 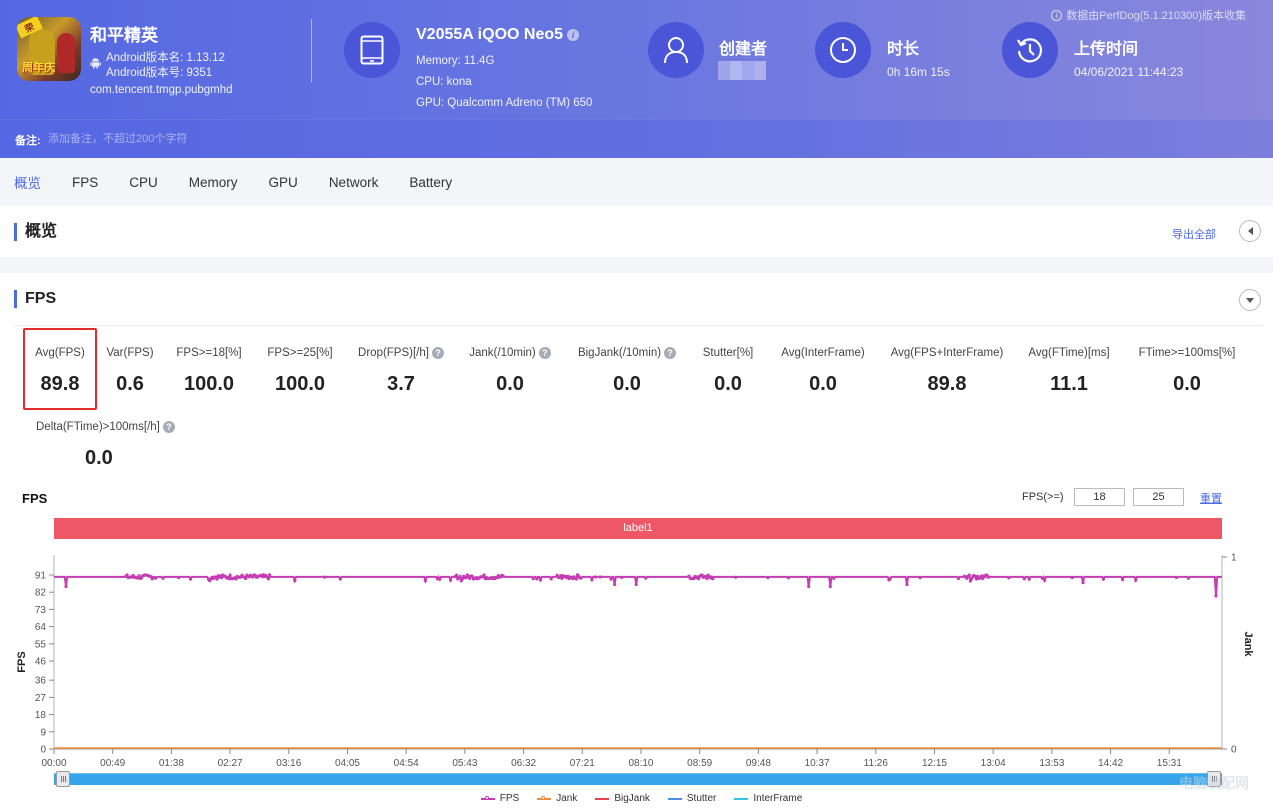 I want to click on y-tick-label: 55, so click(x=41, y=644).